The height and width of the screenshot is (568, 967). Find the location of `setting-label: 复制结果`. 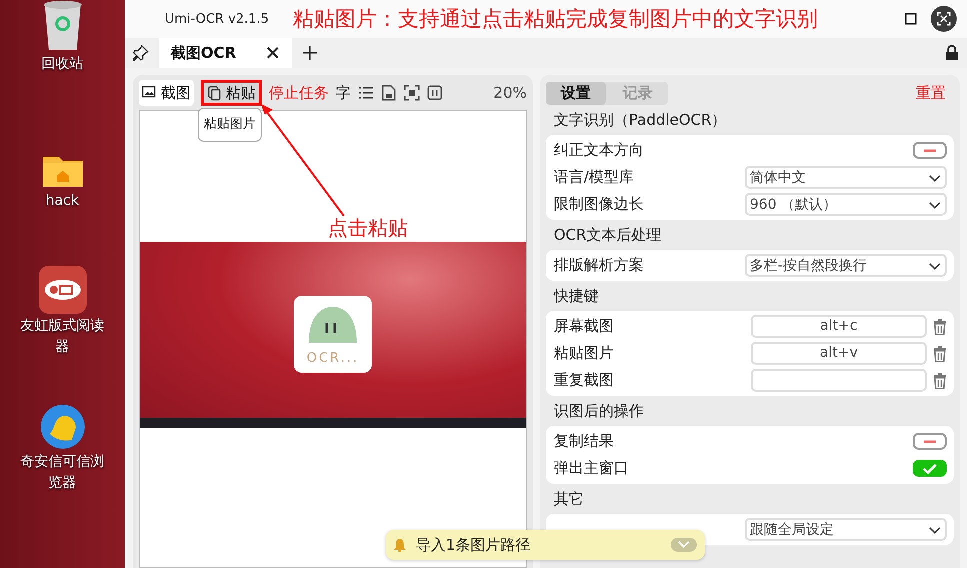

setting-label: 复制结果 is located at coordinates (584, 441).